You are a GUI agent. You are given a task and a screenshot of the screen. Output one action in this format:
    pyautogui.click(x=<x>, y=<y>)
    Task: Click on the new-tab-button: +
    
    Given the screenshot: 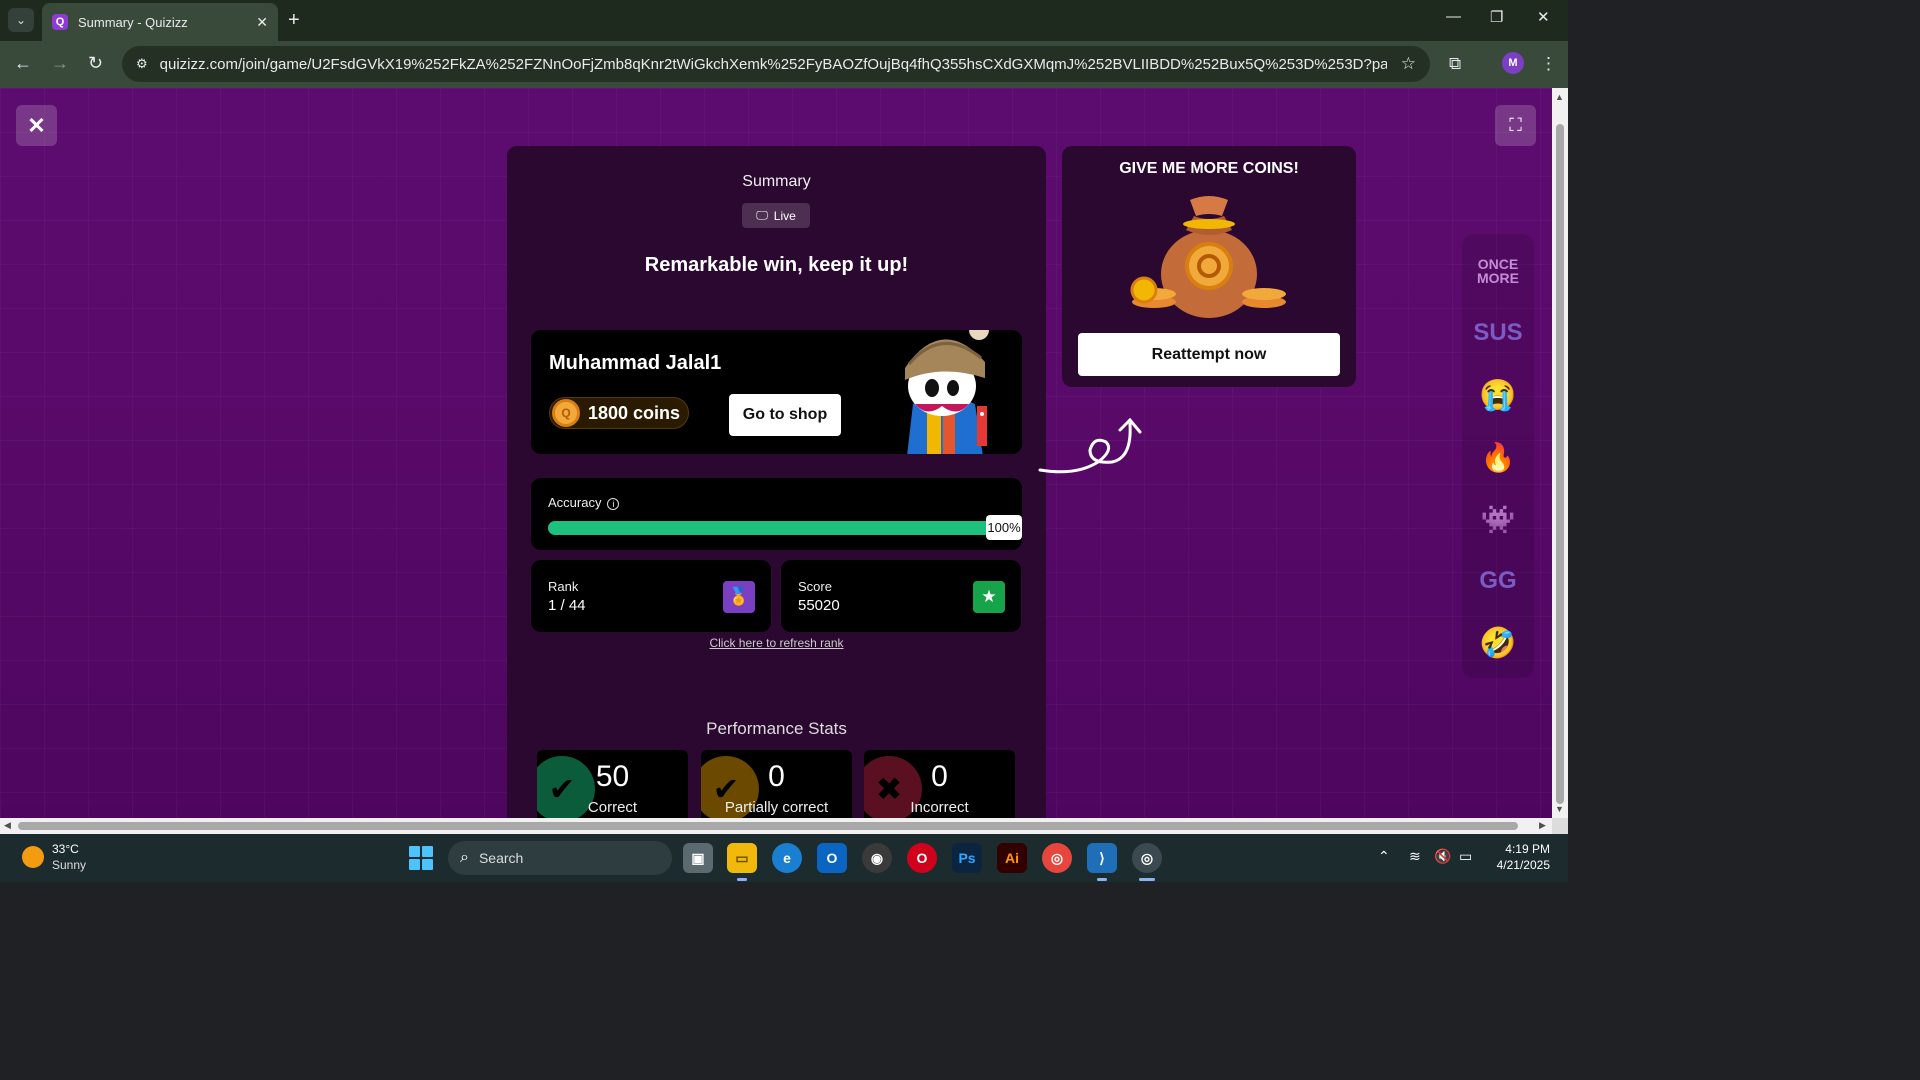 What is the action you would take?
    pyautogui.click(x=294, y=20)
    